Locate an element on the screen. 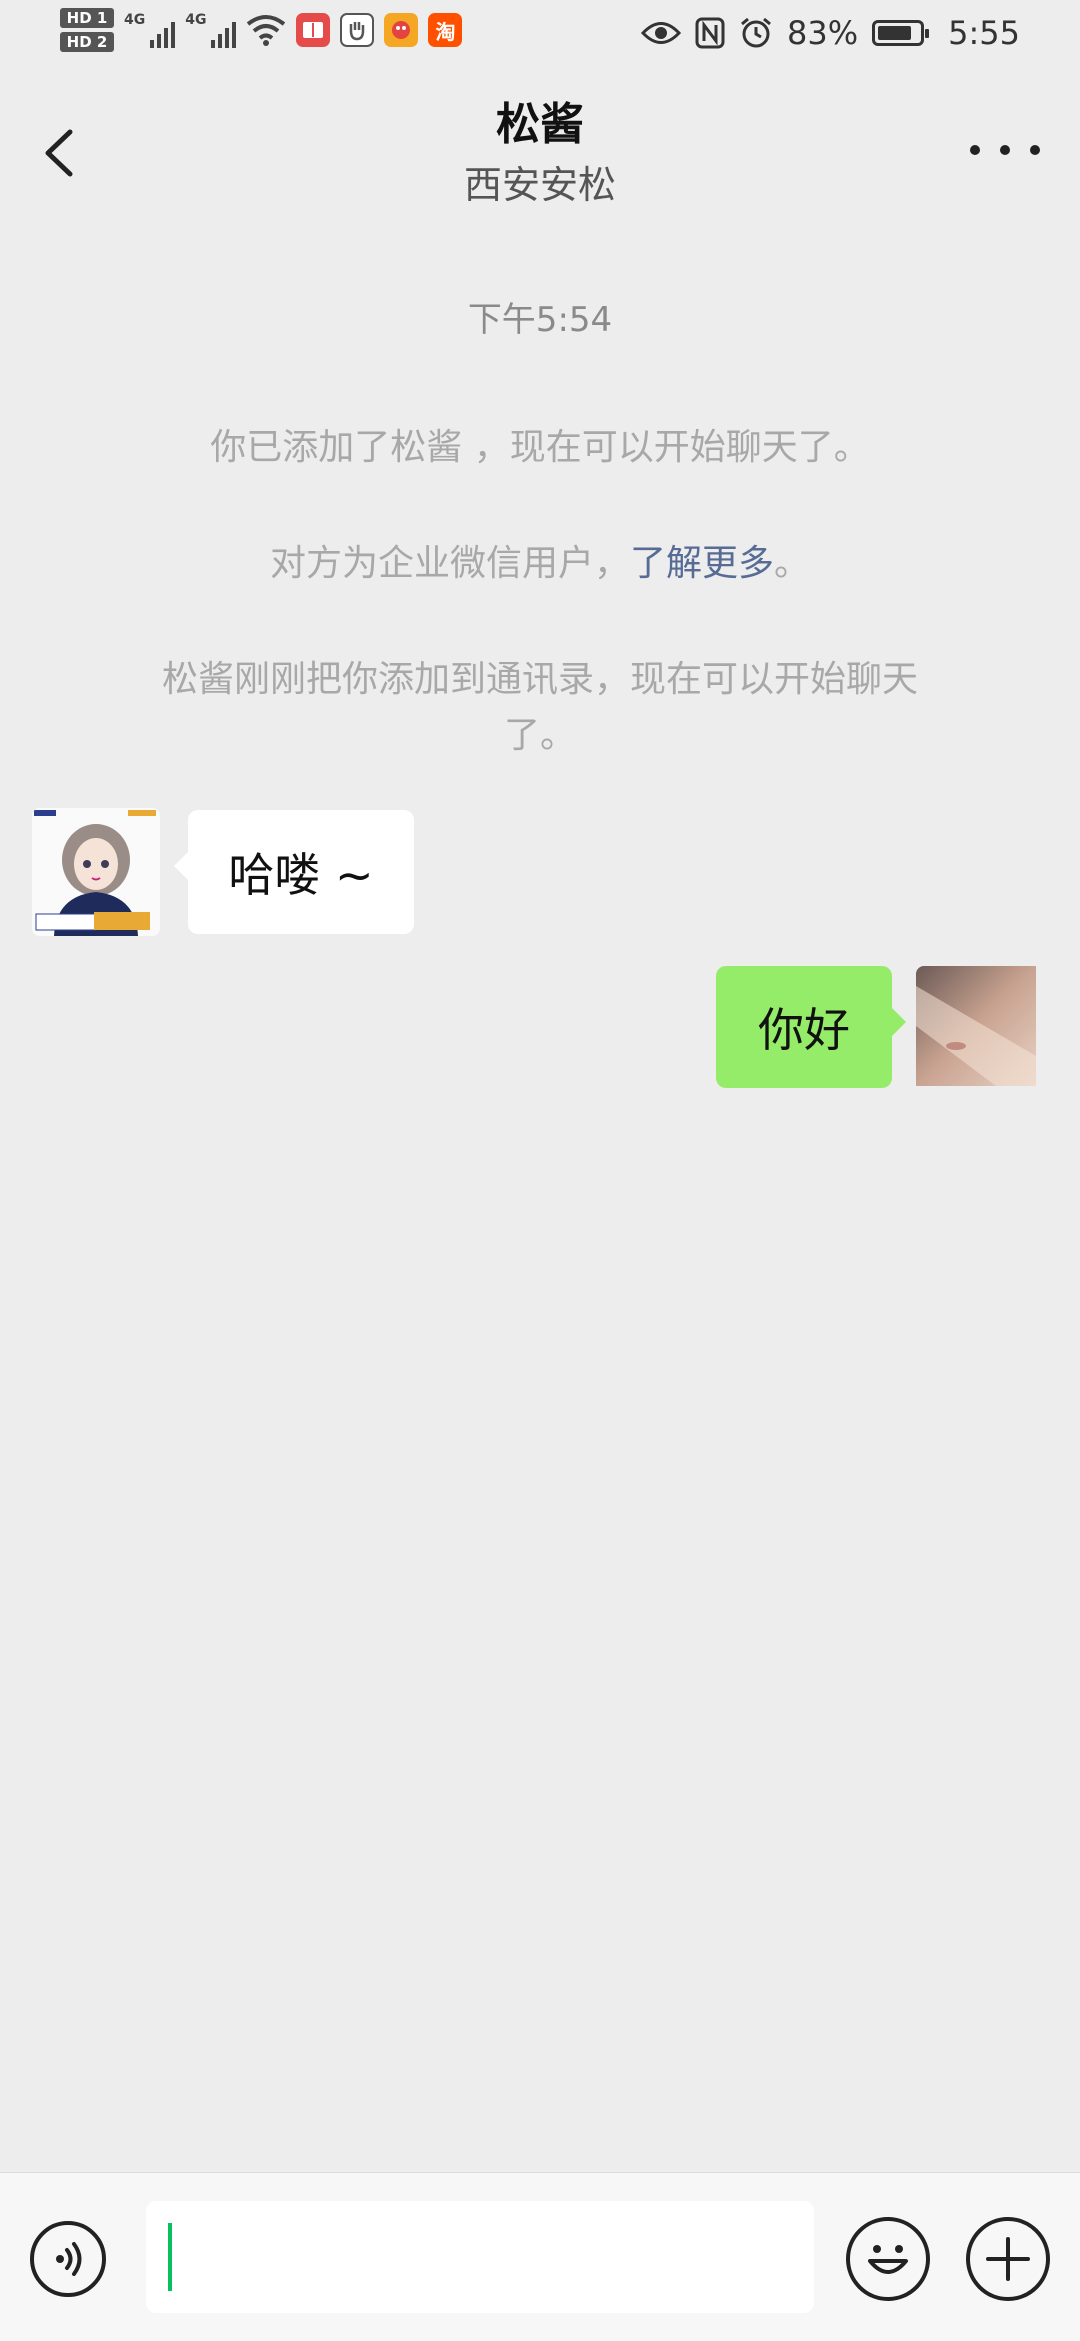 This screenshot has width=1080, height=2341. eye-icon is located at coordinates (661, 33).